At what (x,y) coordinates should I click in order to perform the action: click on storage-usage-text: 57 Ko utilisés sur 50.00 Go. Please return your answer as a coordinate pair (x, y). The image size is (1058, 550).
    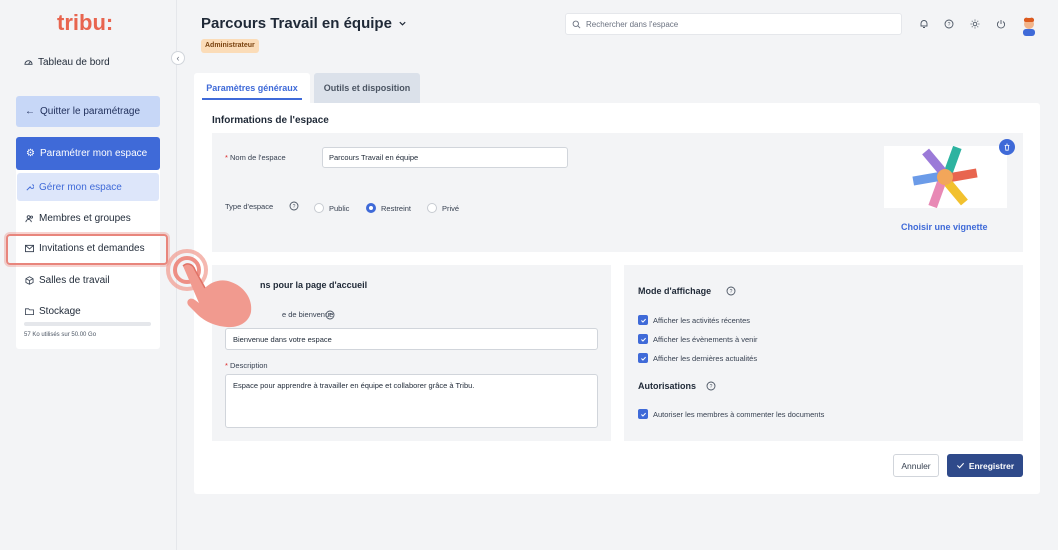
    Looking at the image, I should click on (60, 335).